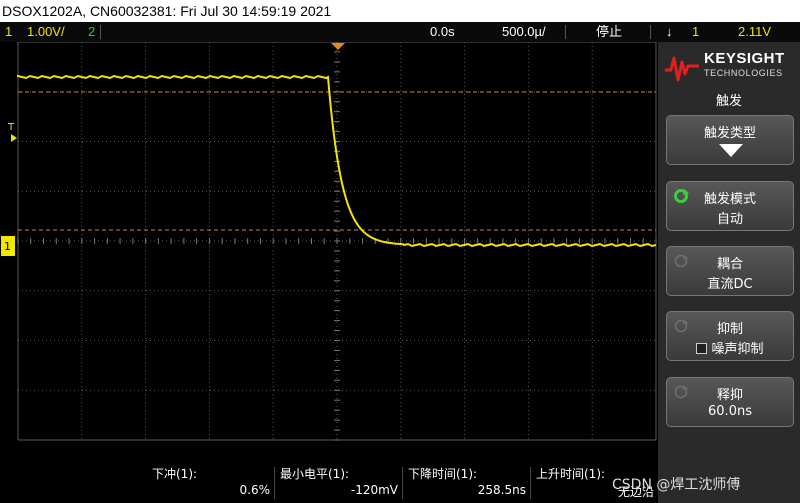 This screenshot has width=800, height=503. Describe the element at coordinates (8, 32) in the screenshot. I see `ch1-number: 1` at that location.